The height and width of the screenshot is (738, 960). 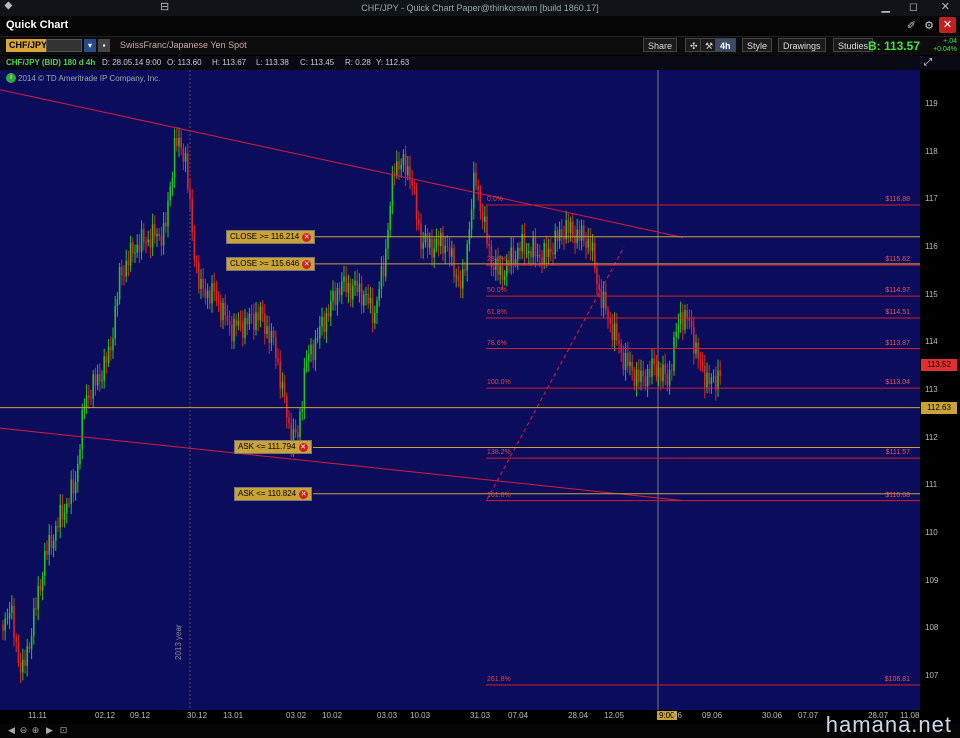 I want to click on menu-icon: ⊟, so click(x=164, y=7).